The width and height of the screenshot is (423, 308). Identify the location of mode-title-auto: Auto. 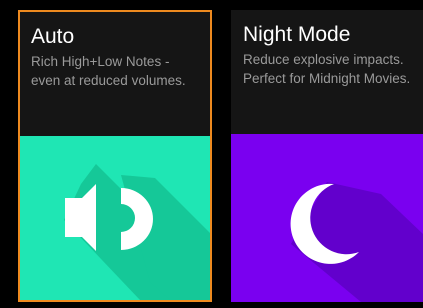
(53, 36).